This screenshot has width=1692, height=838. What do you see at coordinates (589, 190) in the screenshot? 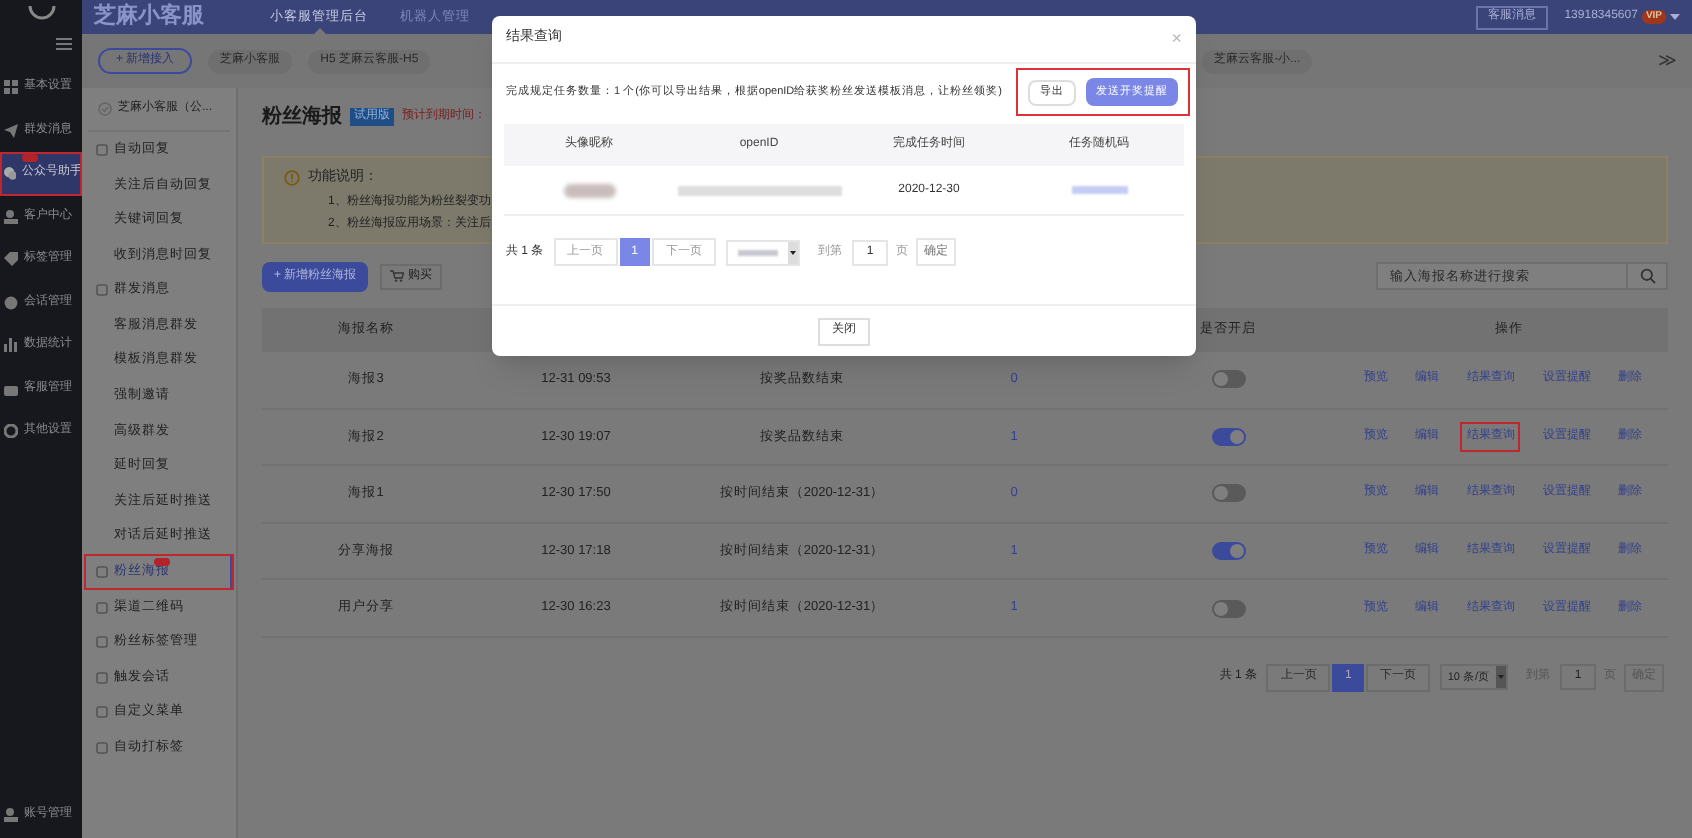
I see `redacted-avatar` at bounding box center [589, 190].